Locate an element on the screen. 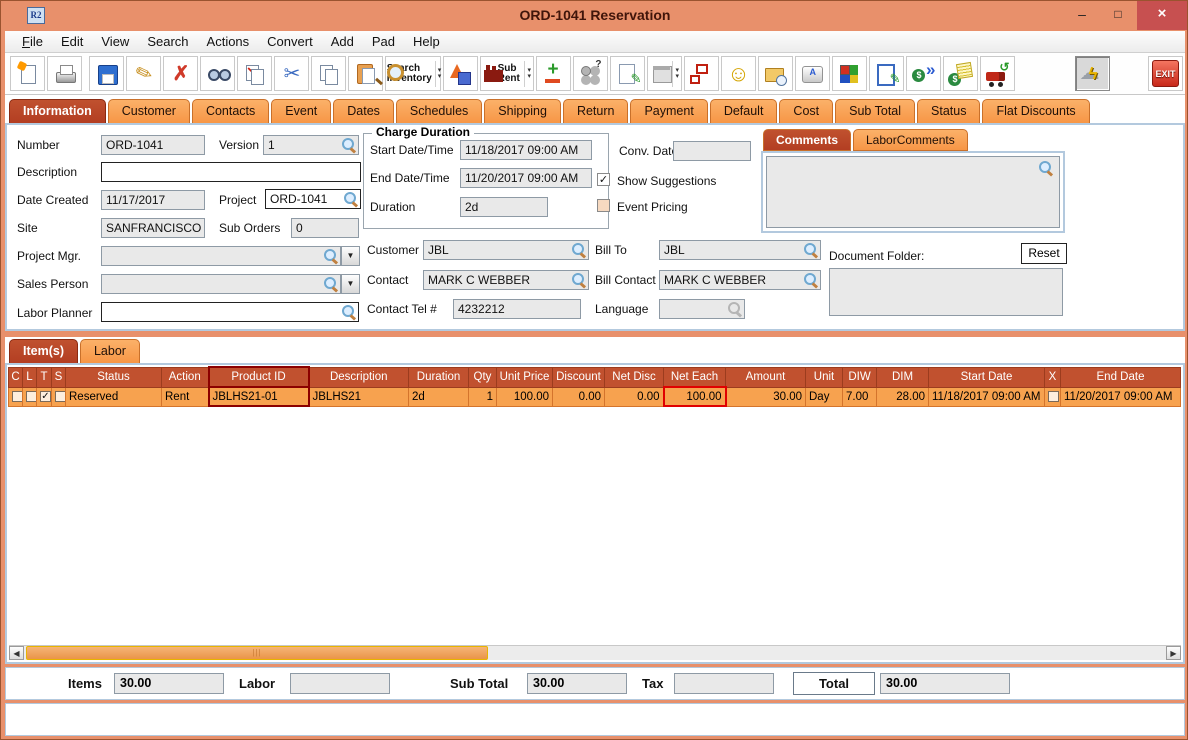  cell-net-disc: 0.00 is located at coordinates (634, 396).